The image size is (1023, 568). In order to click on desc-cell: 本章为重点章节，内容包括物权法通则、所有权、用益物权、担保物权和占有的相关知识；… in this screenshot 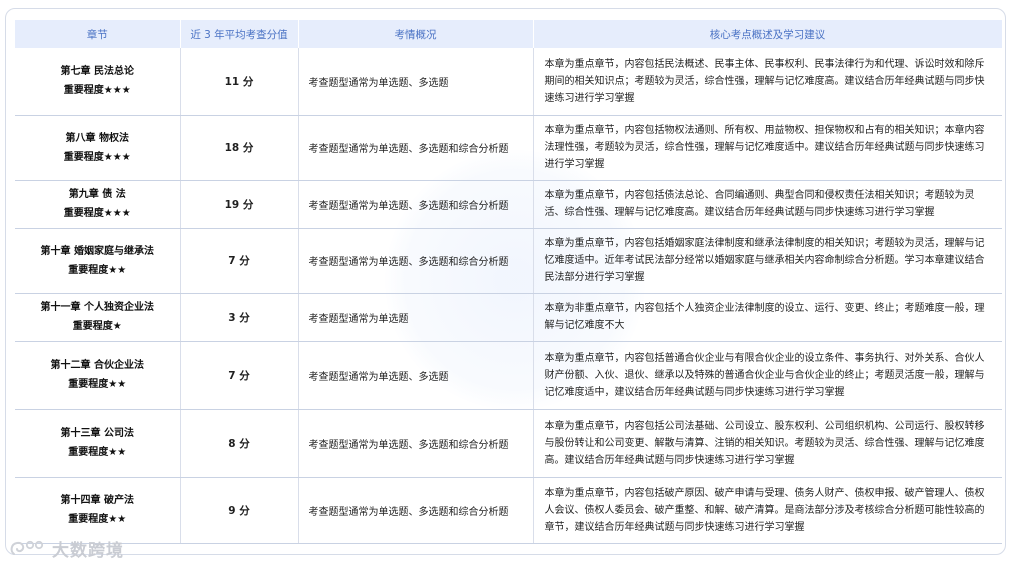, I will do `click(767, 148)`.